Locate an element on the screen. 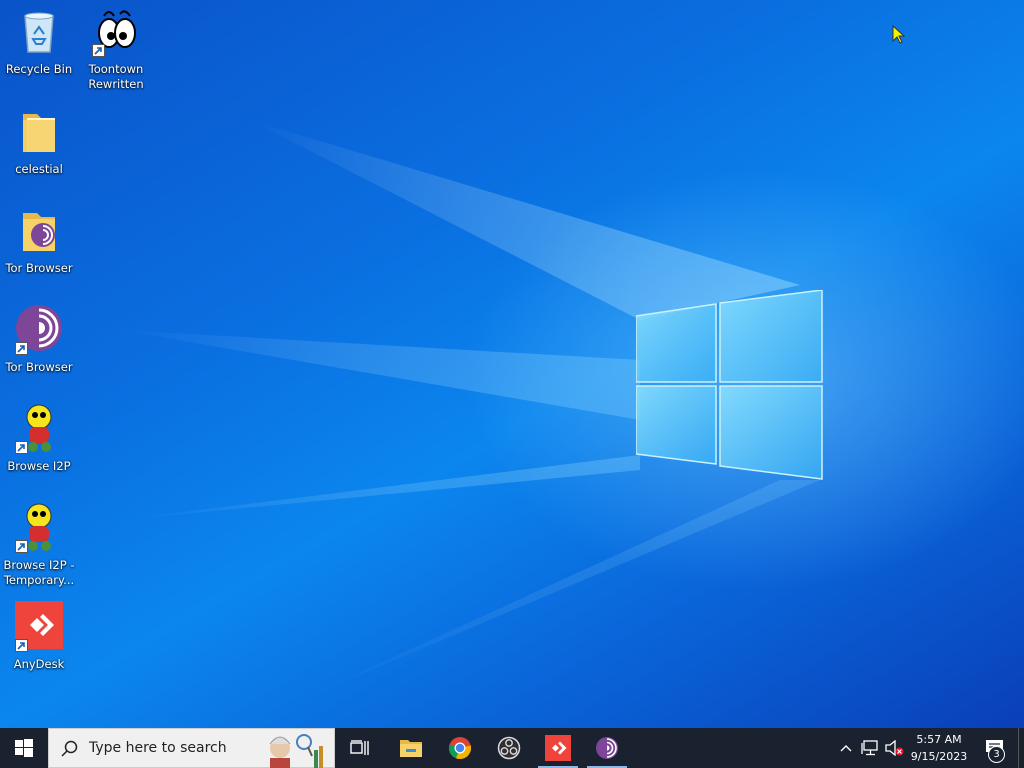 The width and height of the screenshot is (1024, 768). desktop-icon-tor-browser-folder: Tor Browser is located at coordinates (39, 240).